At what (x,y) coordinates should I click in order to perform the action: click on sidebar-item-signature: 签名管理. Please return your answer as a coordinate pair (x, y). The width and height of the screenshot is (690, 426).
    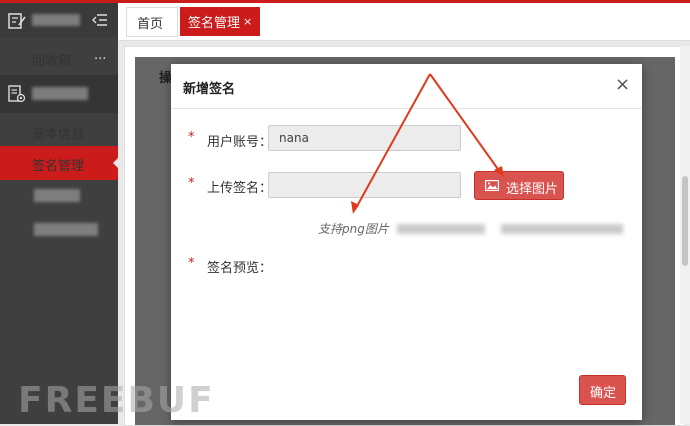
    Looking at the image, I should click on (59, 163).